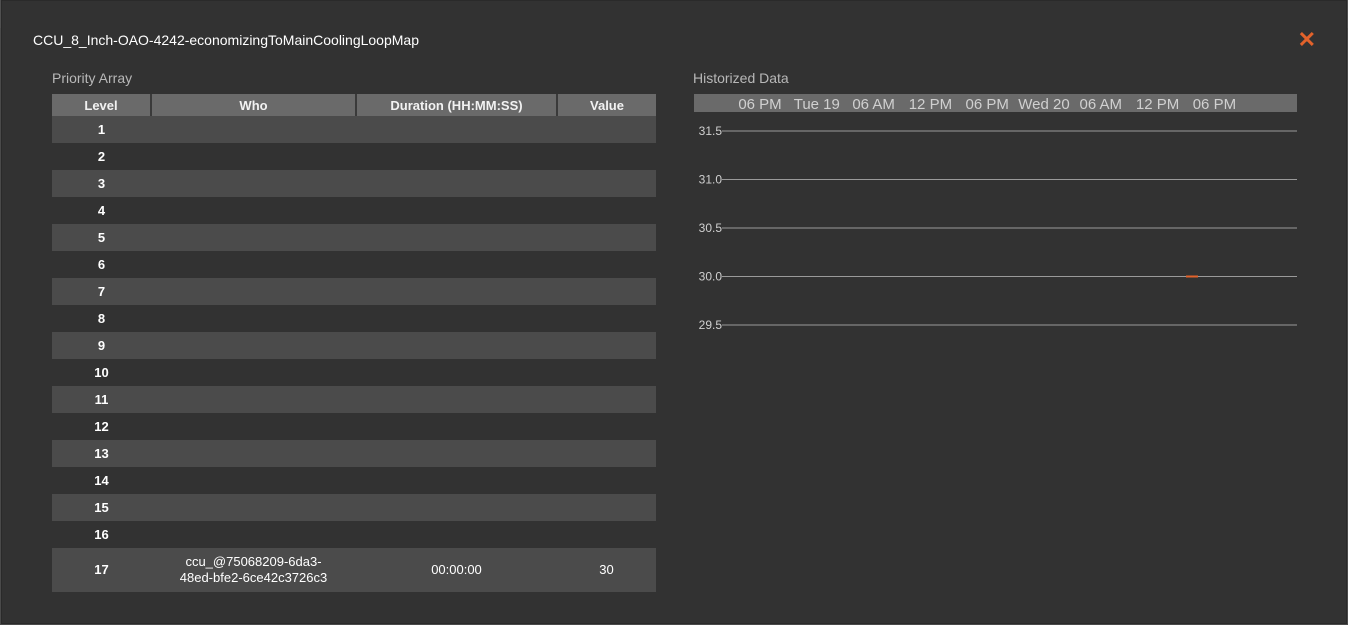  What do you see at coordinates (101, 372) in the screenshot?
I see `level-cell: 10` at bounding box center [101, 372].